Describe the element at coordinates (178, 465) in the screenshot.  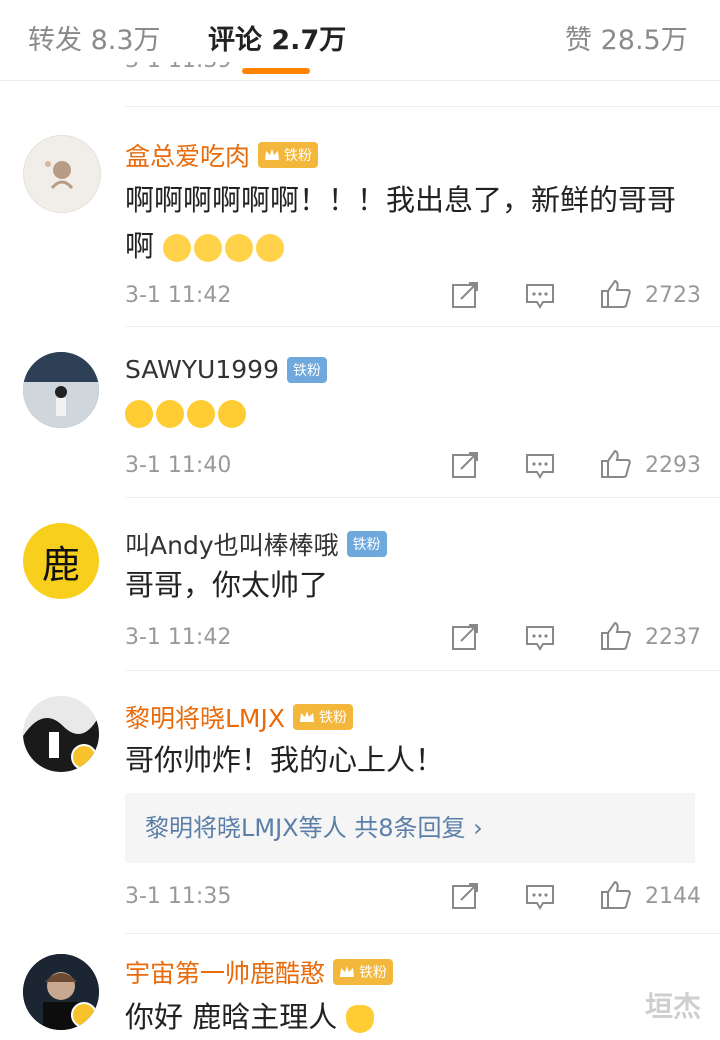
I see `comment-time: 3-1 11:40` at that location.